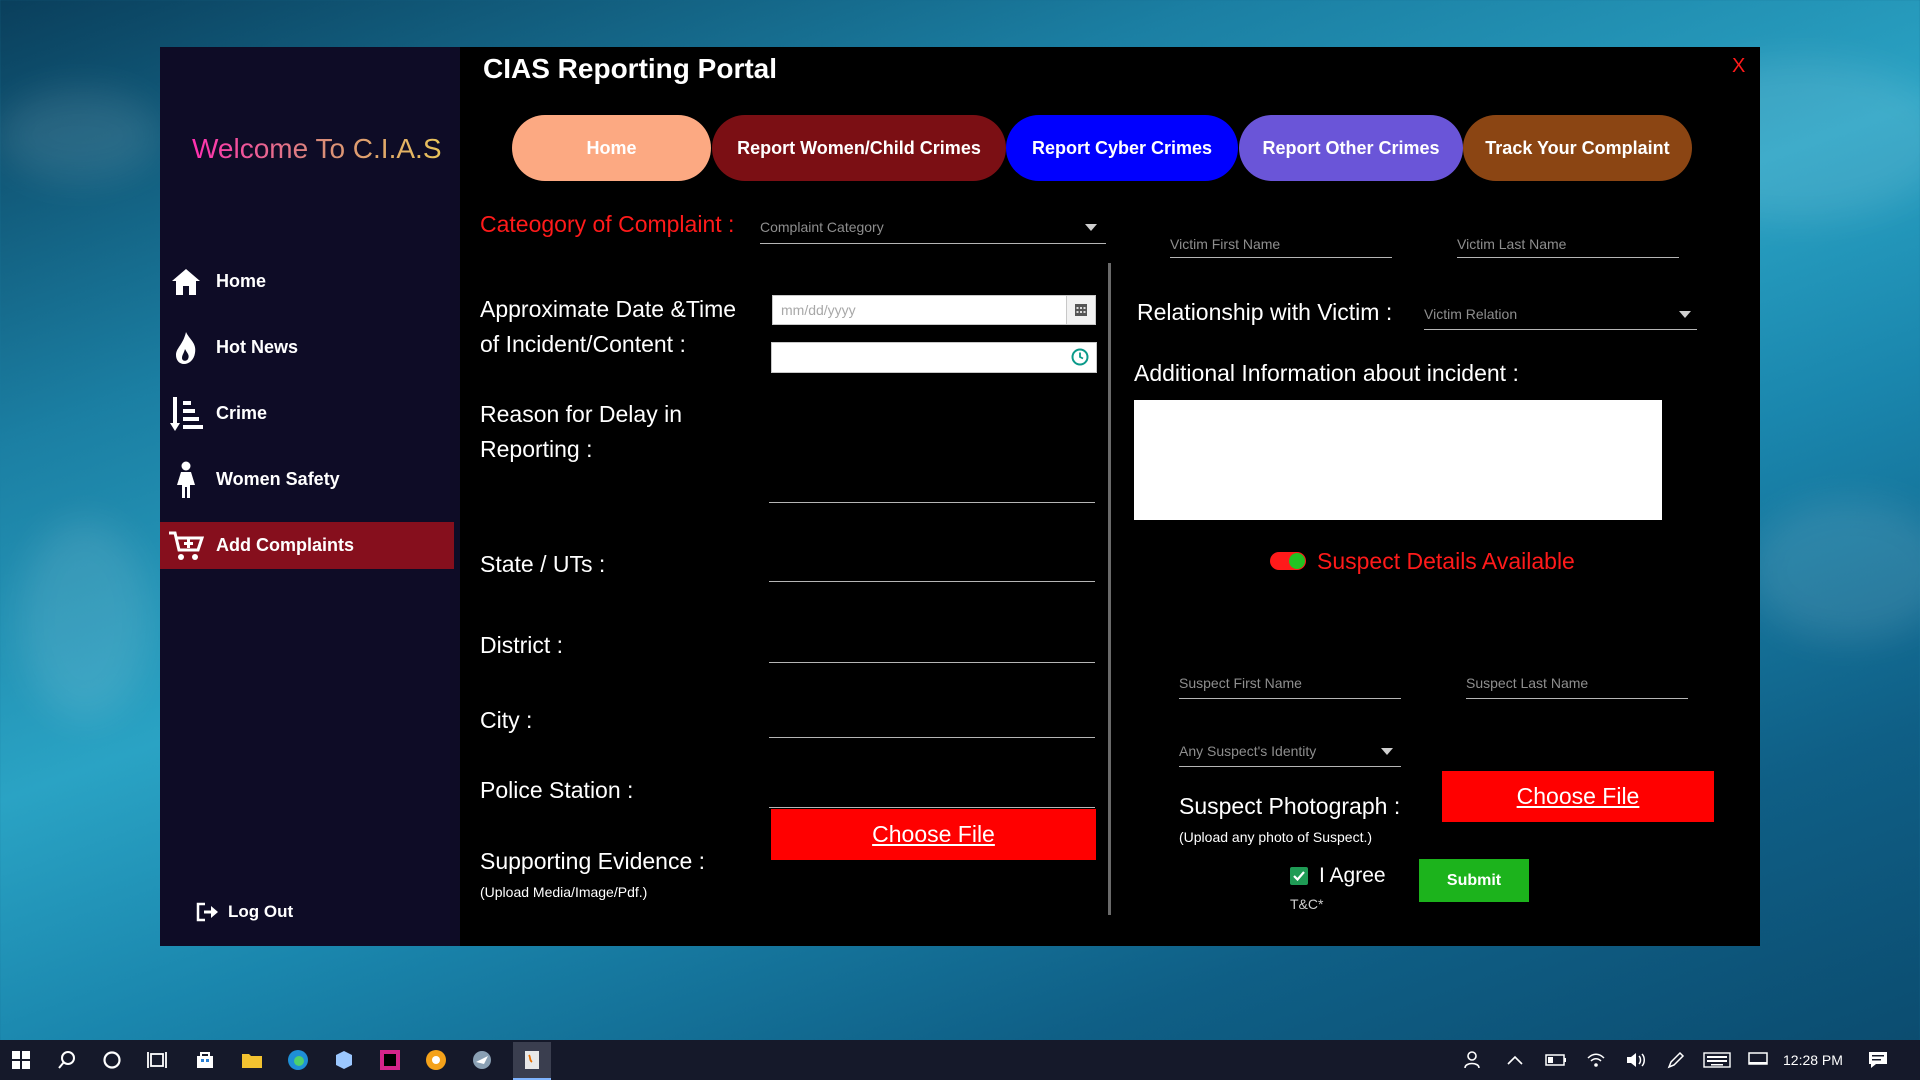  What do you see at coordinates (593, 861) in the screenshot?
I see `evidence-label: Supporting Evidence :` at bounding box center [593, 861].